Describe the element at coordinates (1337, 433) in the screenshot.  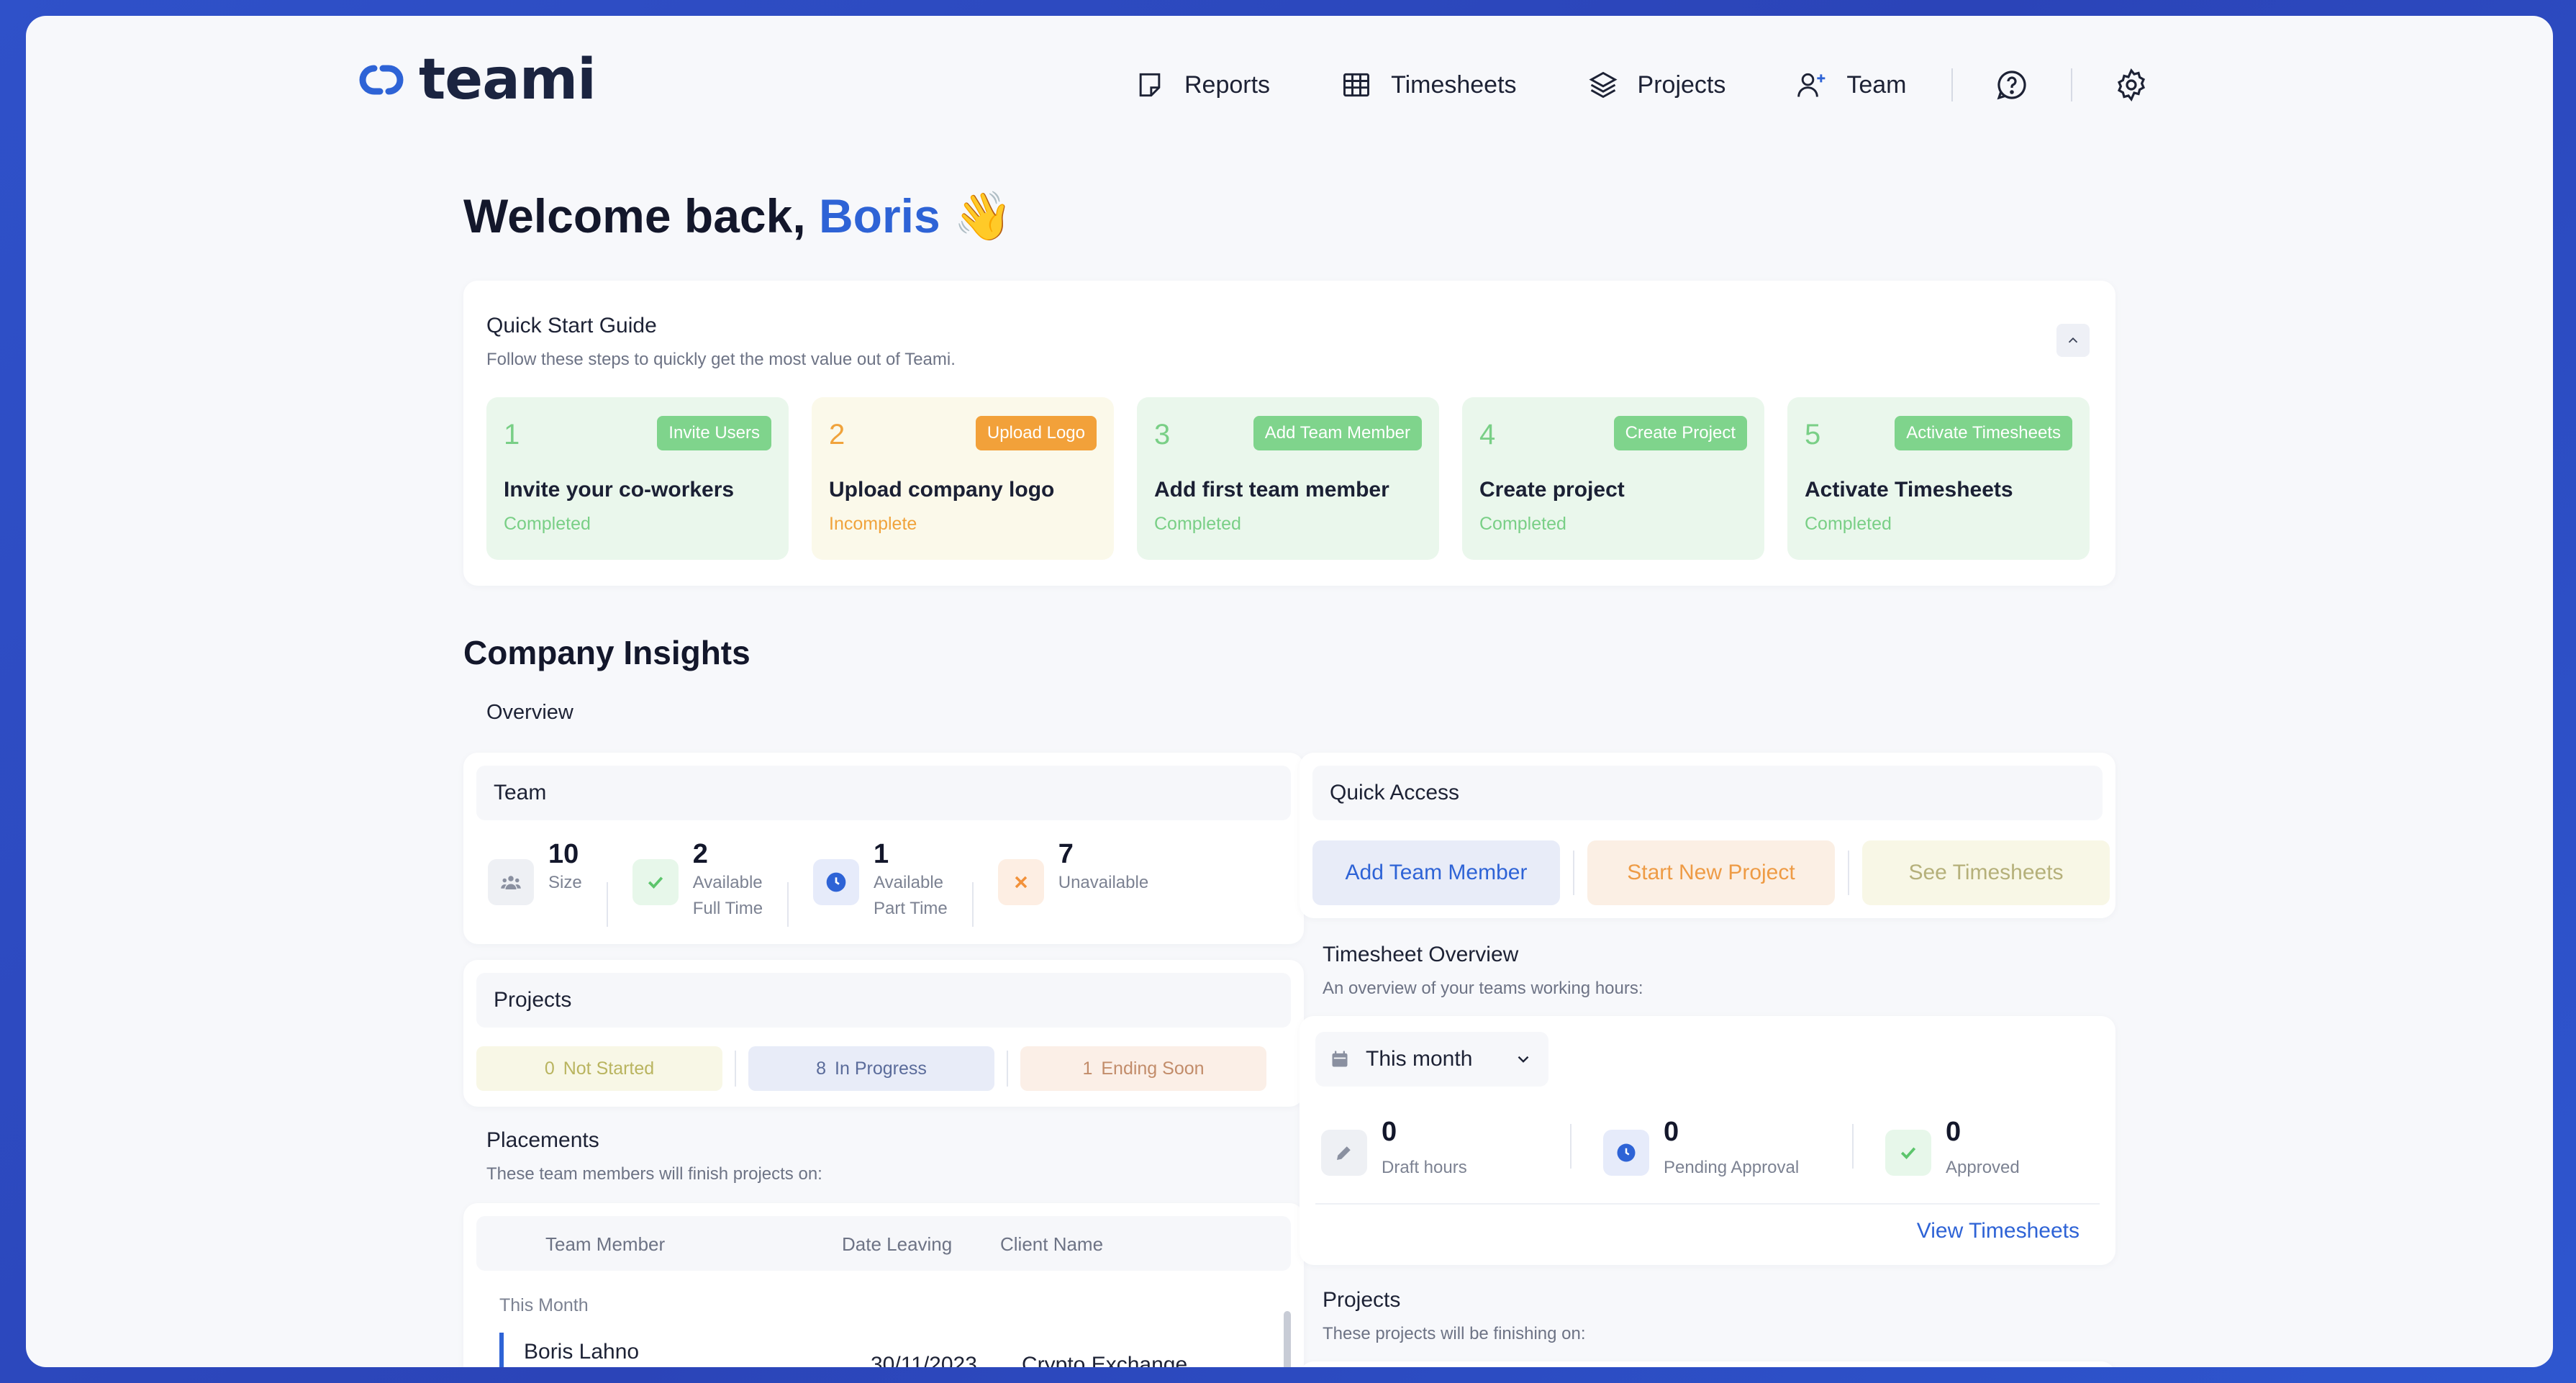
I see `step-badge: Add Team Member` at that location.